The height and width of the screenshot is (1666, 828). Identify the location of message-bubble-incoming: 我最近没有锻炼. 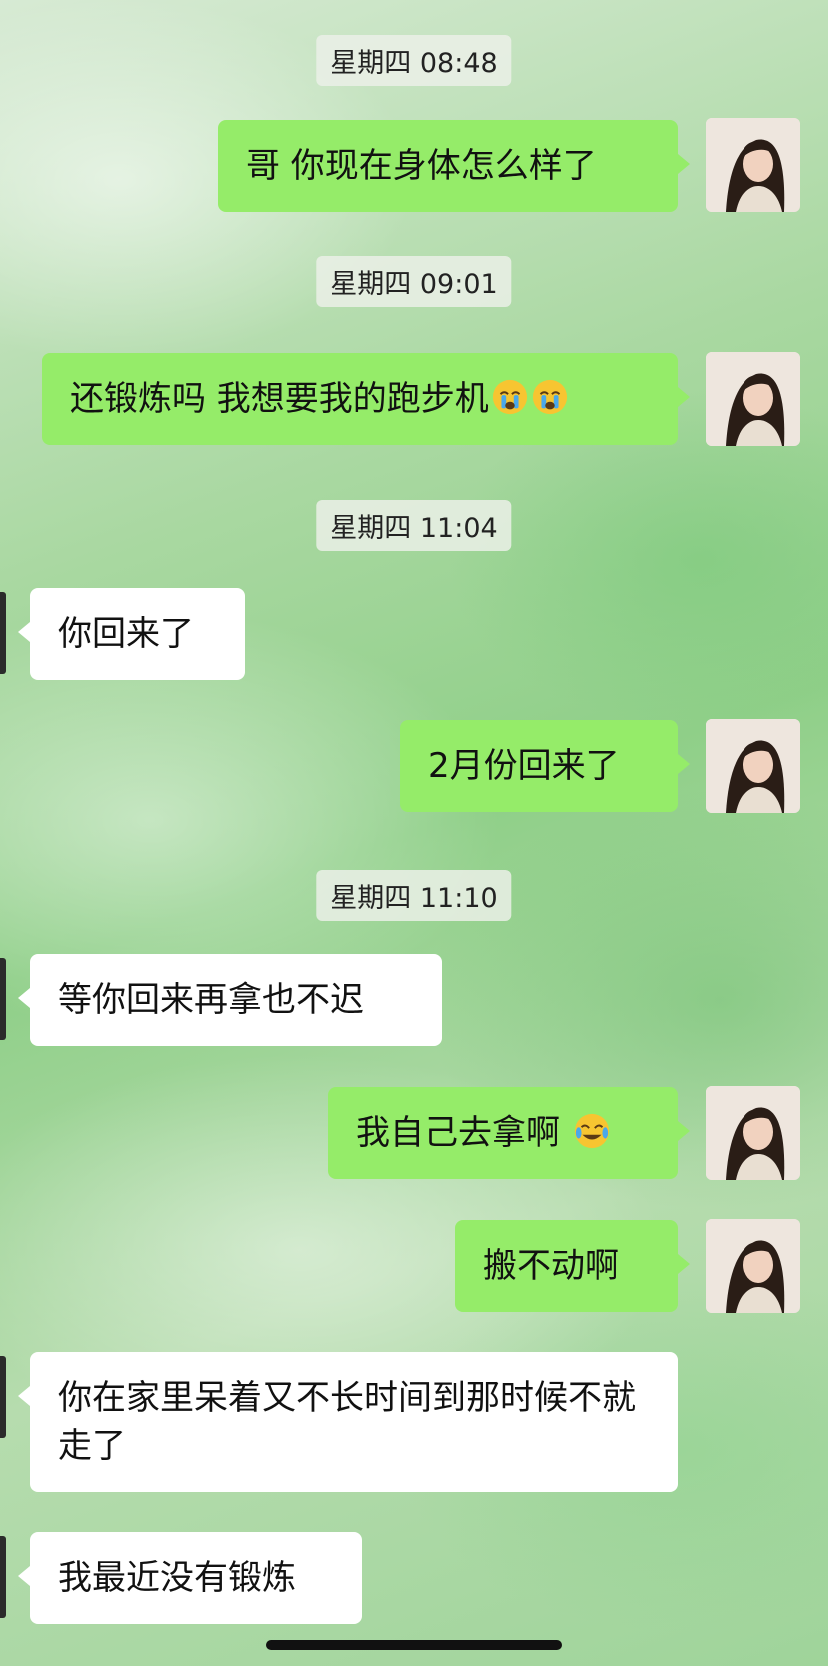
(190, 1578).